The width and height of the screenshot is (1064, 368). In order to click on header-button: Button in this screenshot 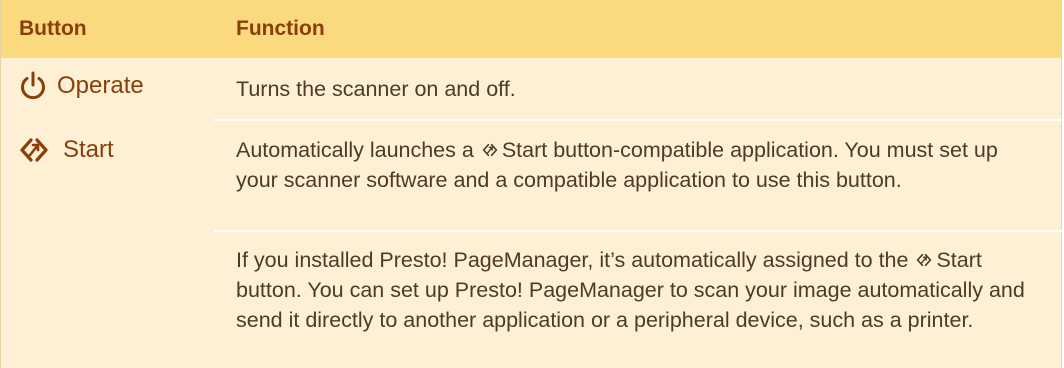, I will do `click(53, 28)`.